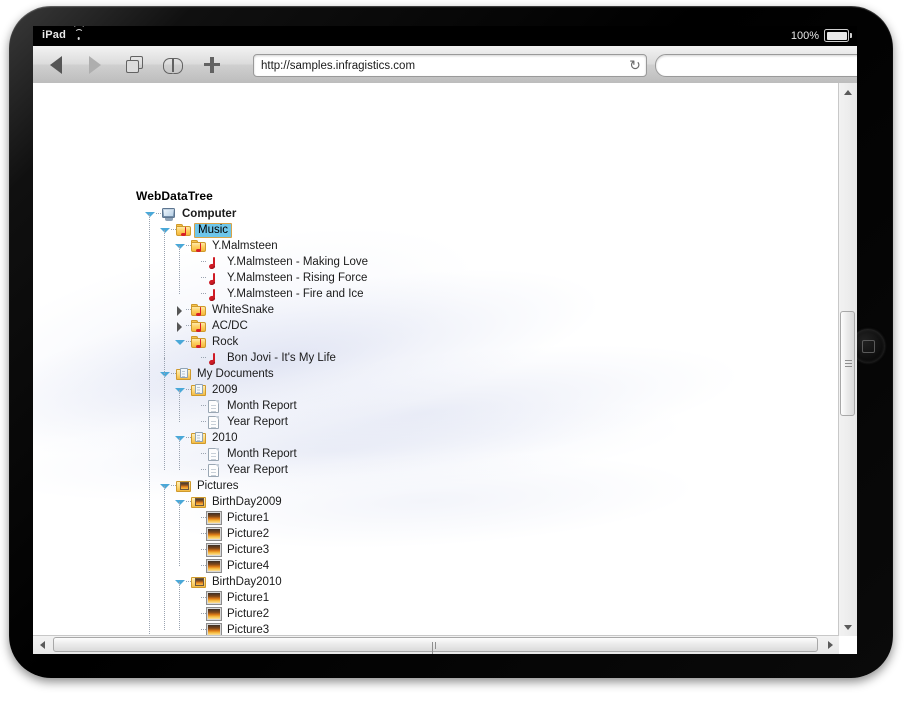  I want to click on tree-node: Music, so click(195, 230).